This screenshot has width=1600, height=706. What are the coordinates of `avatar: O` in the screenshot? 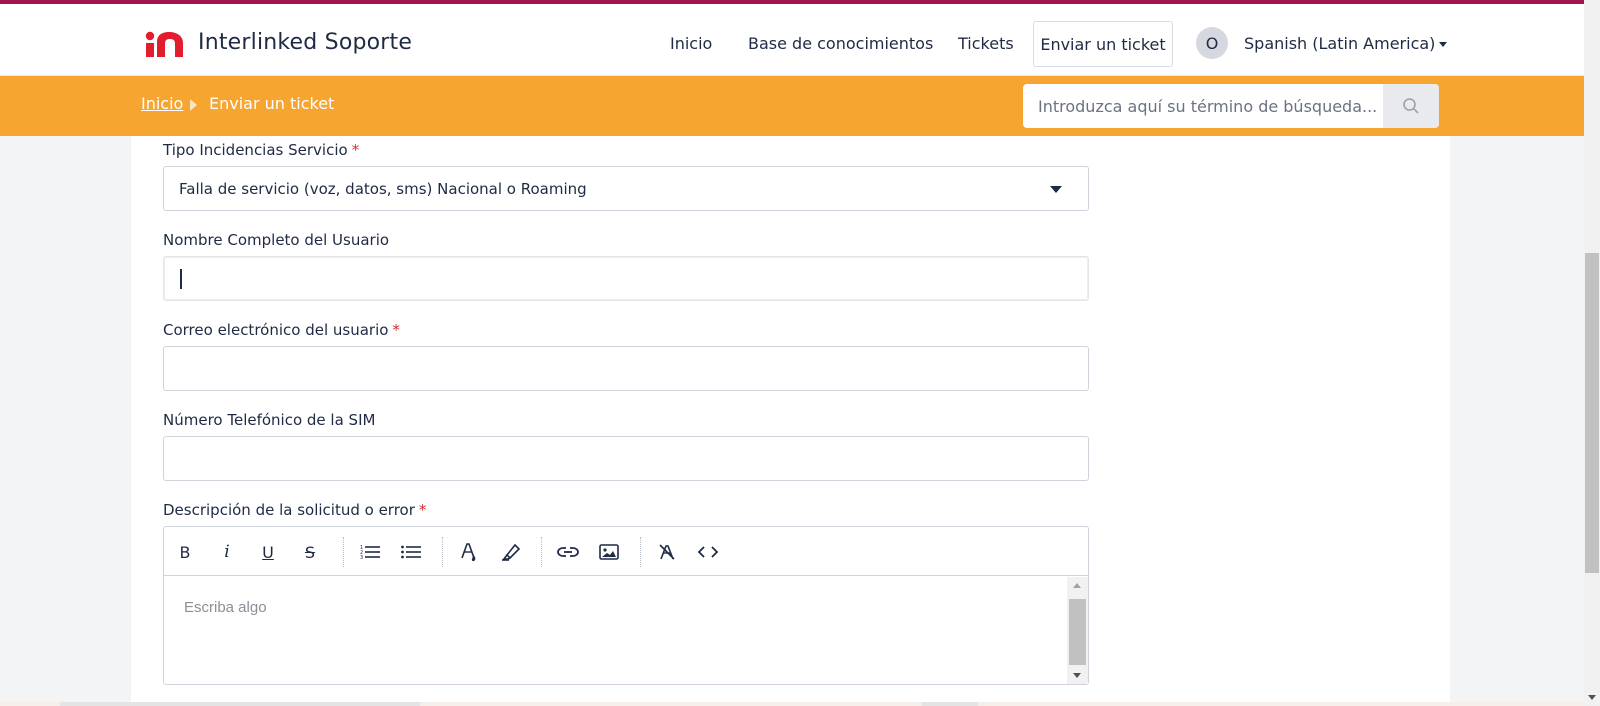 It's located at (1212, 43).